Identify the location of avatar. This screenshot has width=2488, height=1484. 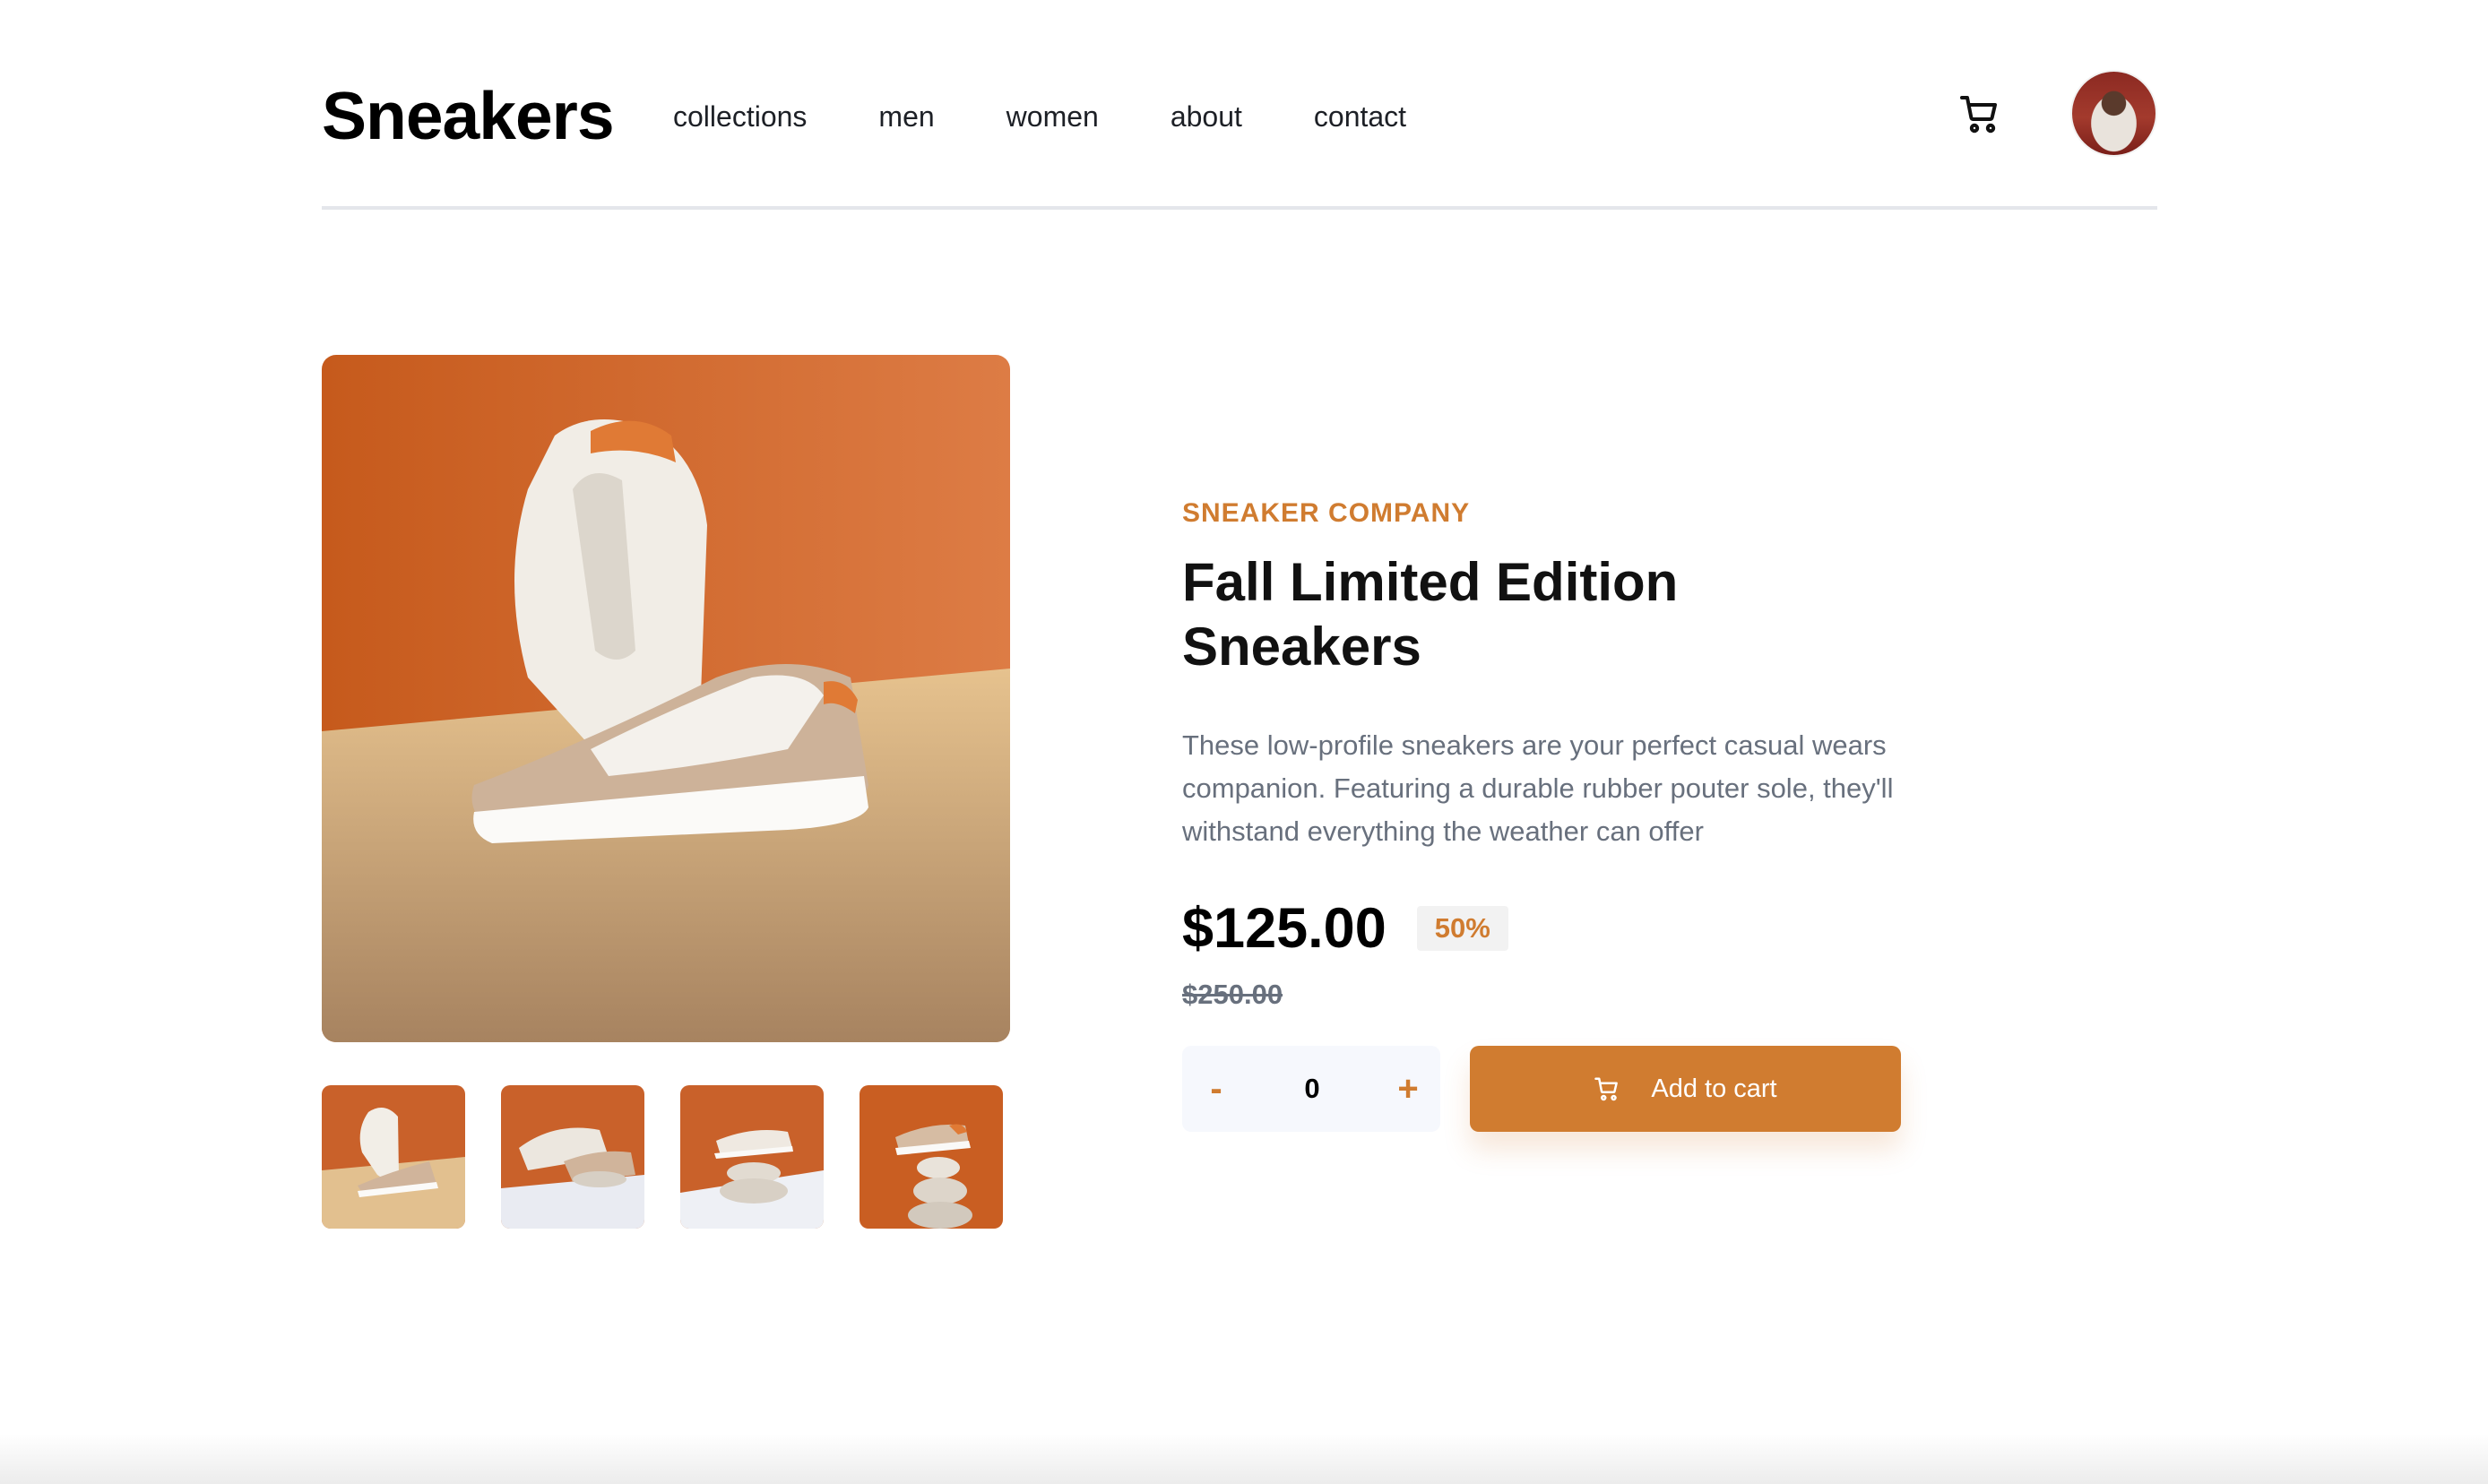
(2113, 113).